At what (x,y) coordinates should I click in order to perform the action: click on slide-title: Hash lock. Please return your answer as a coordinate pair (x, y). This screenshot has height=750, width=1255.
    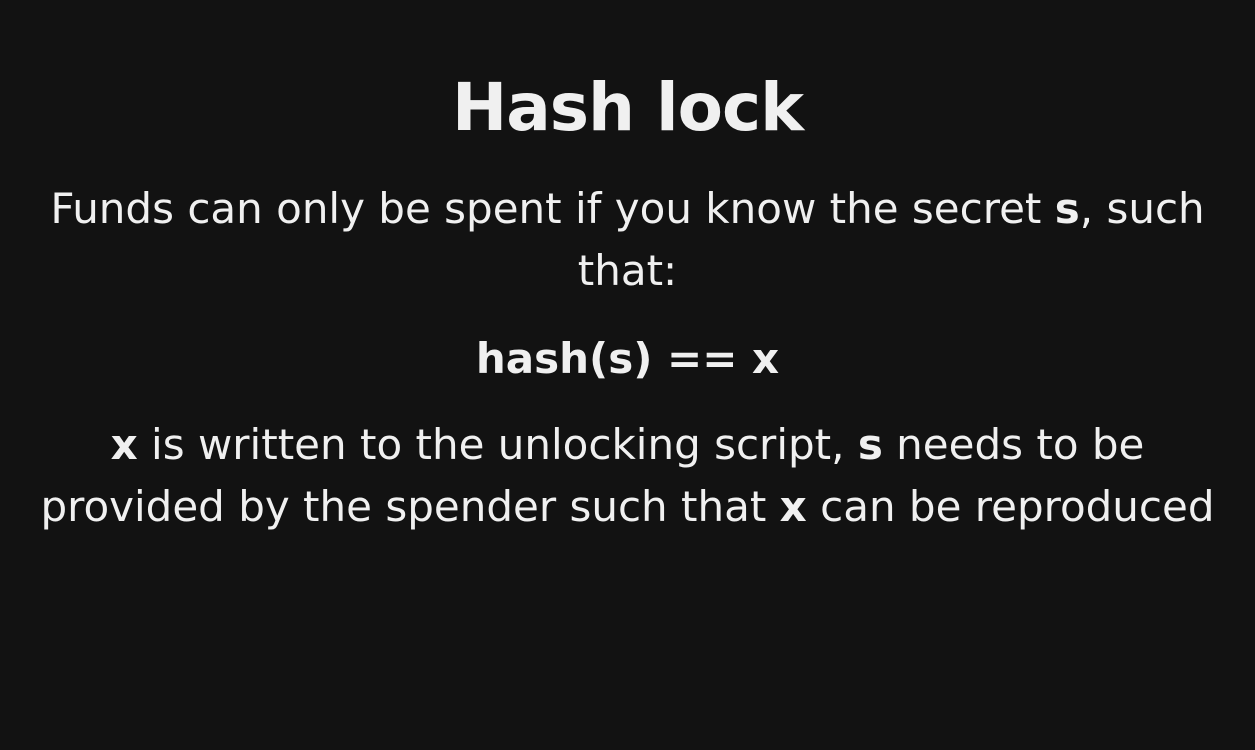
    Looking at the image, I should click on (627, 107).